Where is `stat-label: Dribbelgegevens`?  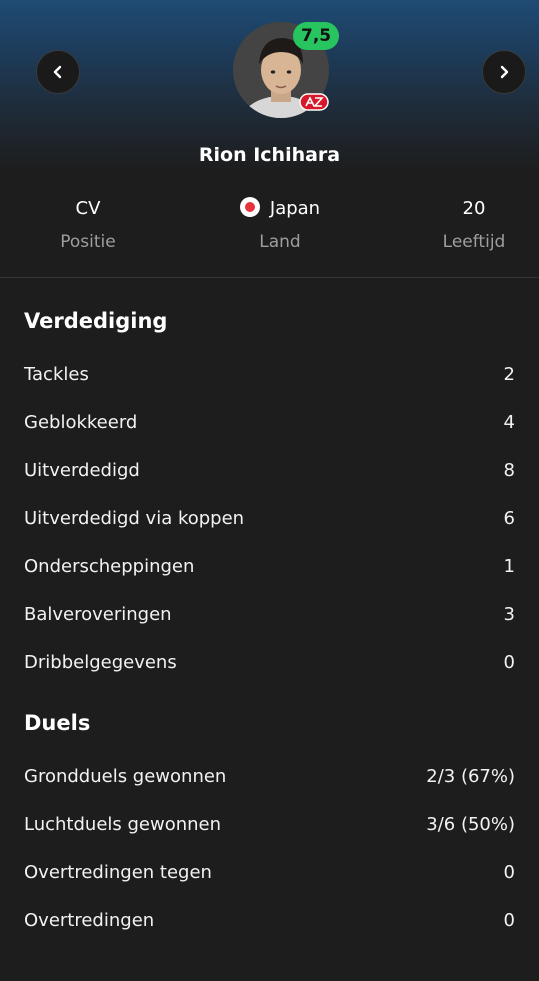 stat-label: Dribbelgegevens is located at coordinates (100, 662).